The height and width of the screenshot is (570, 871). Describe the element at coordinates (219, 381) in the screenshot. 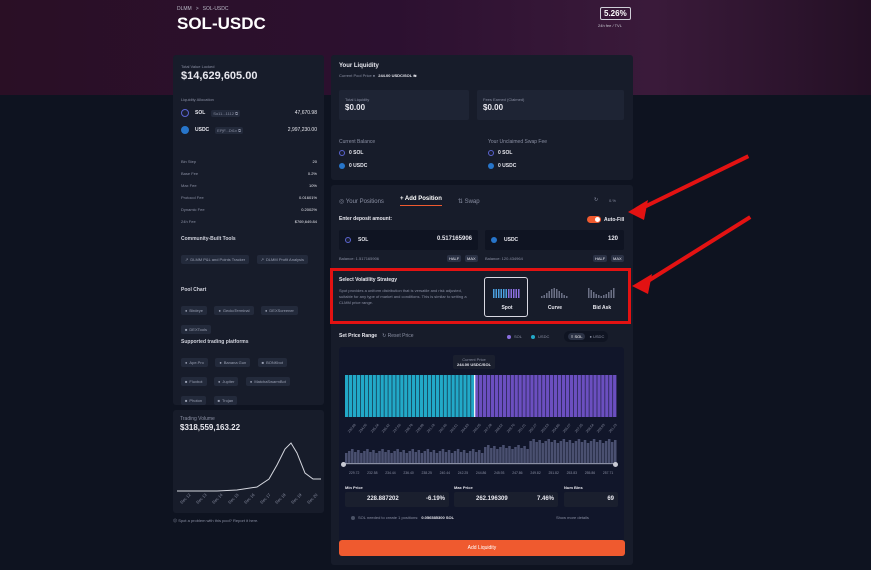

I see `jupiter-icon: ●` at that location.